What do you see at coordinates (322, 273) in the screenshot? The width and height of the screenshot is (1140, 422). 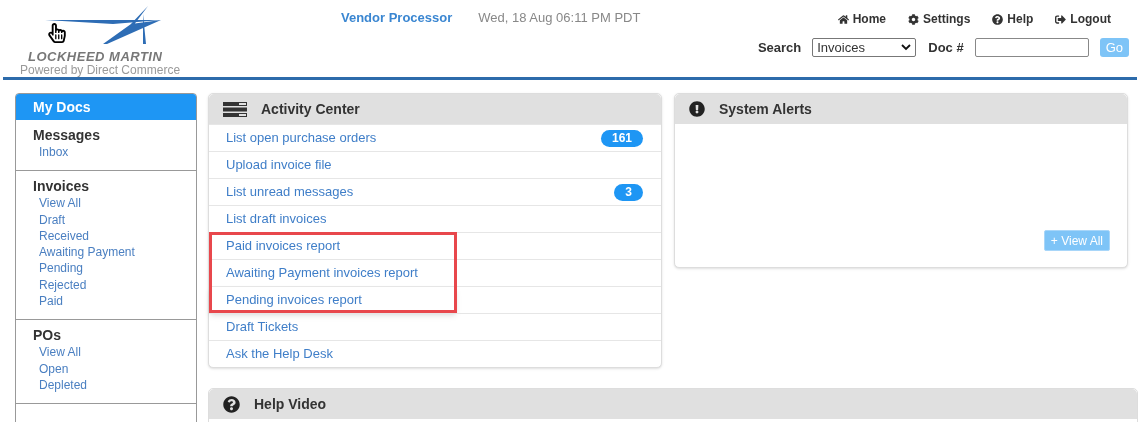 I see `activity-link: Awaiting Payment invoices report` at bounding box center [322, 273].